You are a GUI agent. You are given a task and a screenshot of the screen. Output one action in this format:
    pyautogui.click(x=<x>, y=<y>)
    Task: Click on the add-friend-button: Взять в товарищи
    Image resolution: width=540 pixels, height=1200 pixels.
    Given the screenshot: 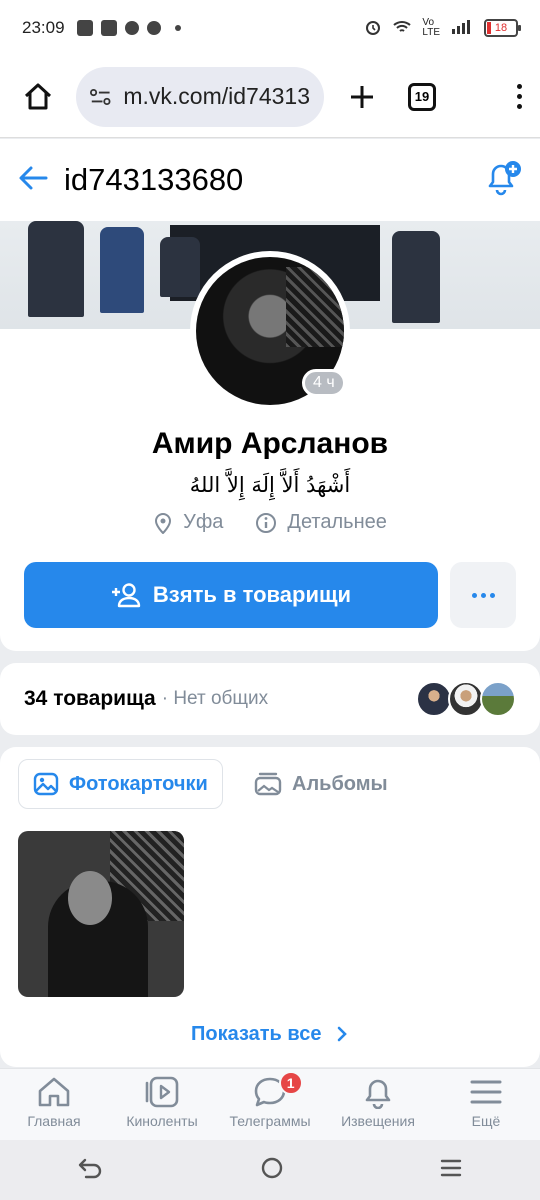 What is the action you would take?
    pyautogui.click(x=231, y=595)
    